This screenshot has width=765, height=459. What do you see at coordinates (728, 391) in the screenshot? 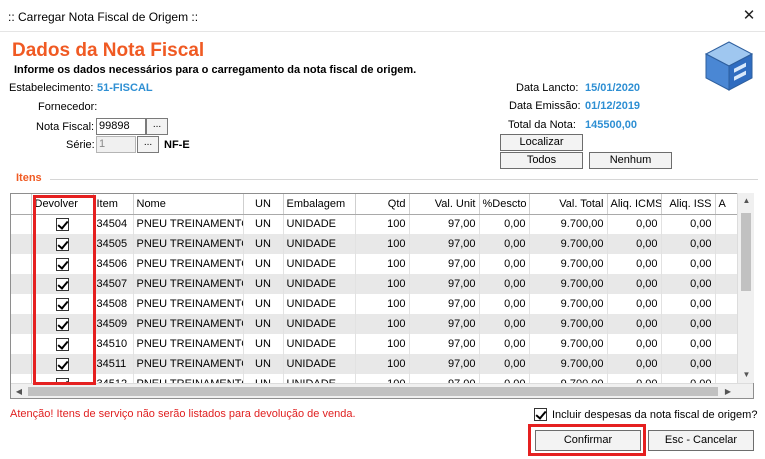
I see `scroll-right-arrow-icon: ▶` at bounding box center [728, 391].